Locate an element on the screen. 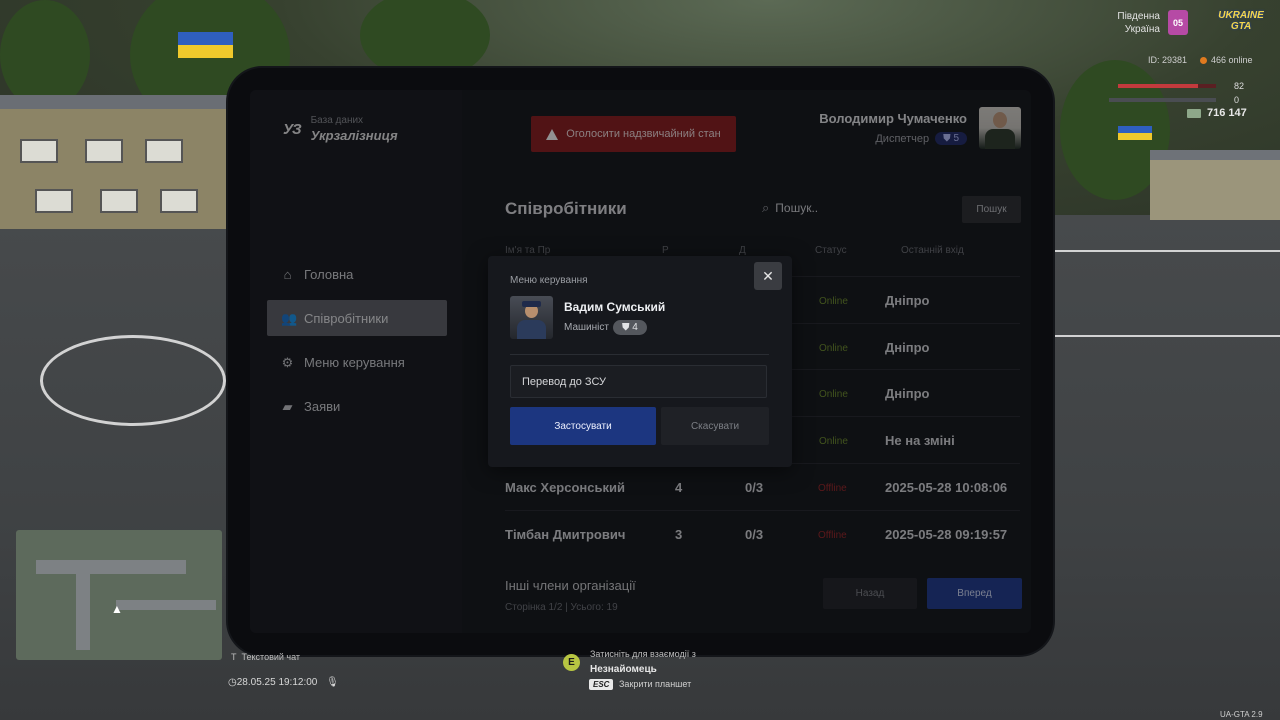 The height and width of the screenshot is (720, 1280). datetime: 28.05.25 19:12:00 is located at coordinates (277, 682).